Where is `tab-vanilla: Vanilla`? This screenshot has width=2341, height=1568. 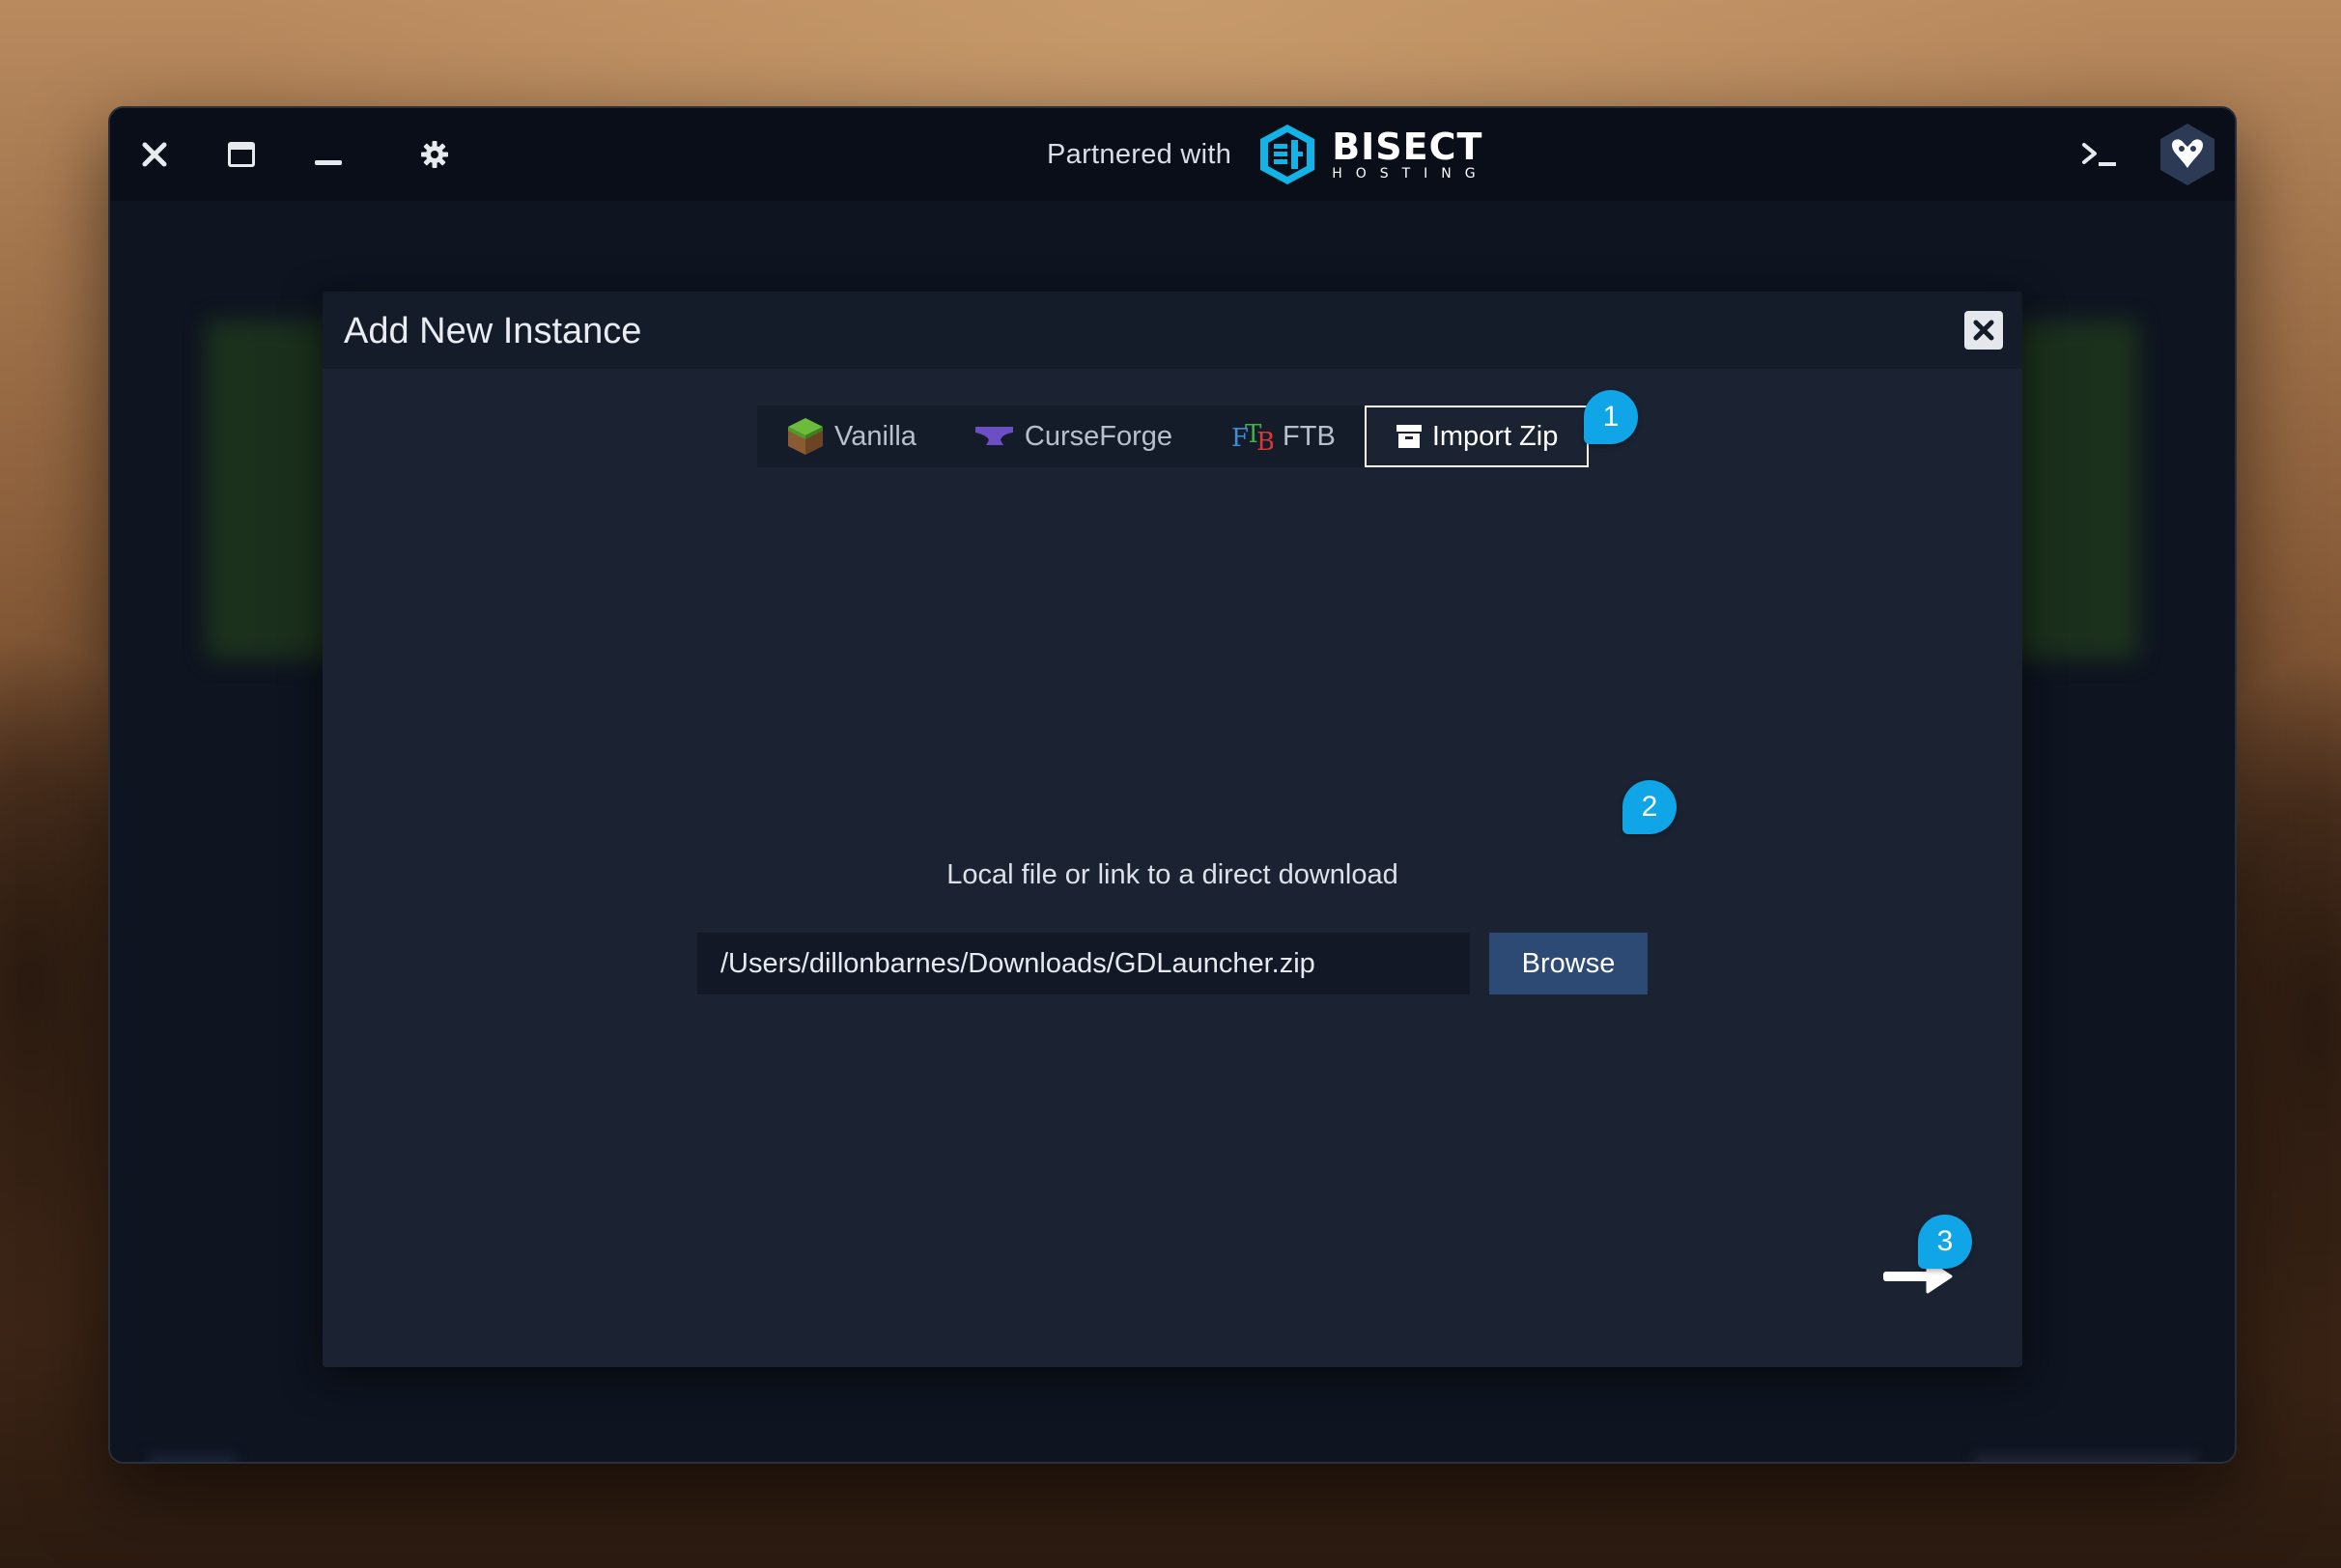 tab-vanilla: Vanilla is located at coordinates (851, 437).